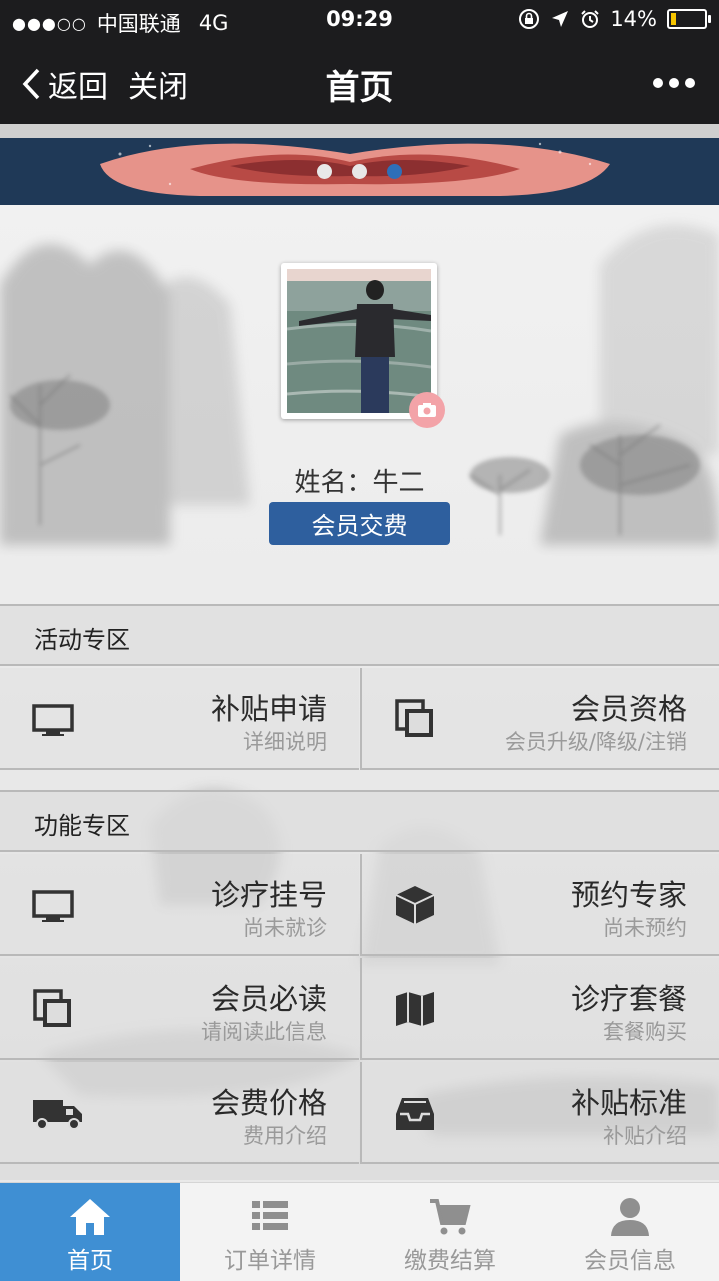  What do you see at coordinates (630, 1261) in the screenshot?
I see `tab-label: 会员信息` at bounding box center [630, 1261].